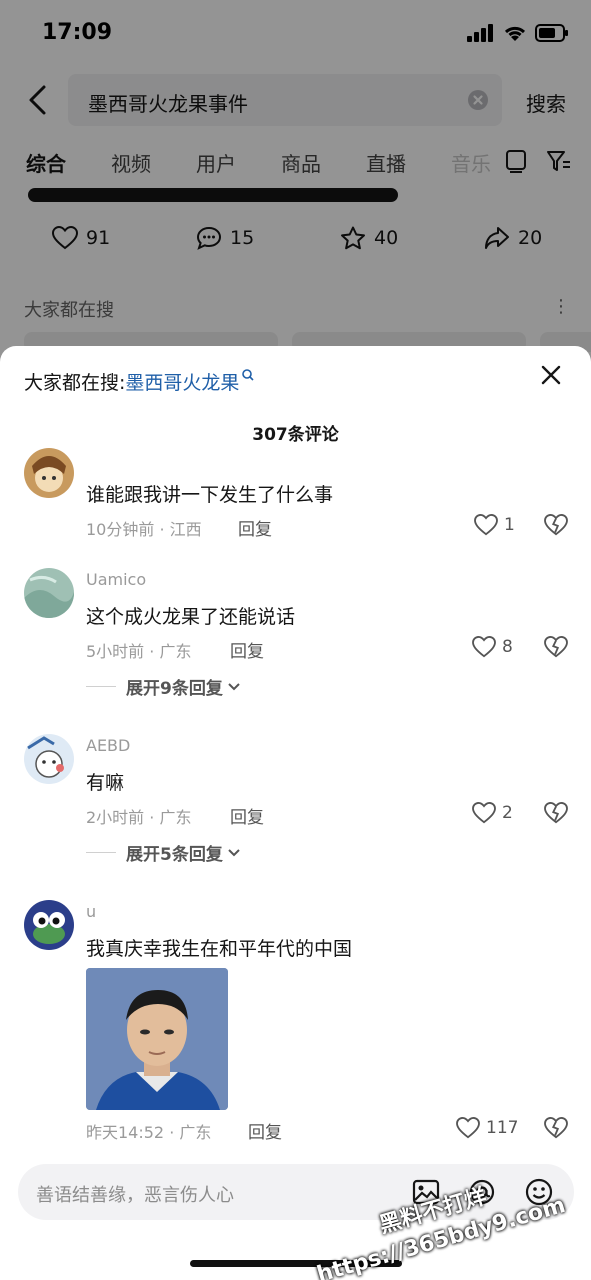 This screenshot has width=591, height=1280. What do you see at coordinates (139, 817) in the screenshot?
I see `comment-meta: 2小时前 · 广东` at bounding box center [139, 817].